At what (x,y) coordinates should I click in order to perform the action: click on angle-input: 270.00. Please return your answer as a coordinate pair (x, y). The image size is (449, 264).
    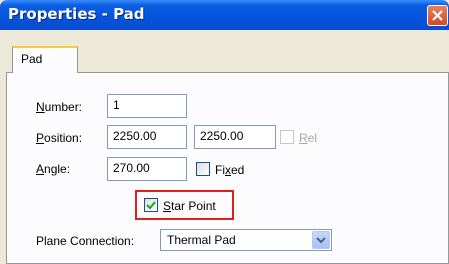
    Looking at the image, I should click on (147, 169).